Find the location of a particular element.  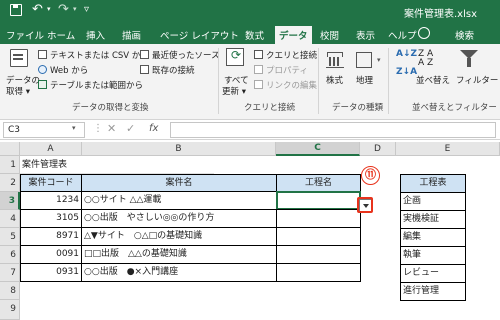

search-label: 検索 is located at coordinates (464, 35).